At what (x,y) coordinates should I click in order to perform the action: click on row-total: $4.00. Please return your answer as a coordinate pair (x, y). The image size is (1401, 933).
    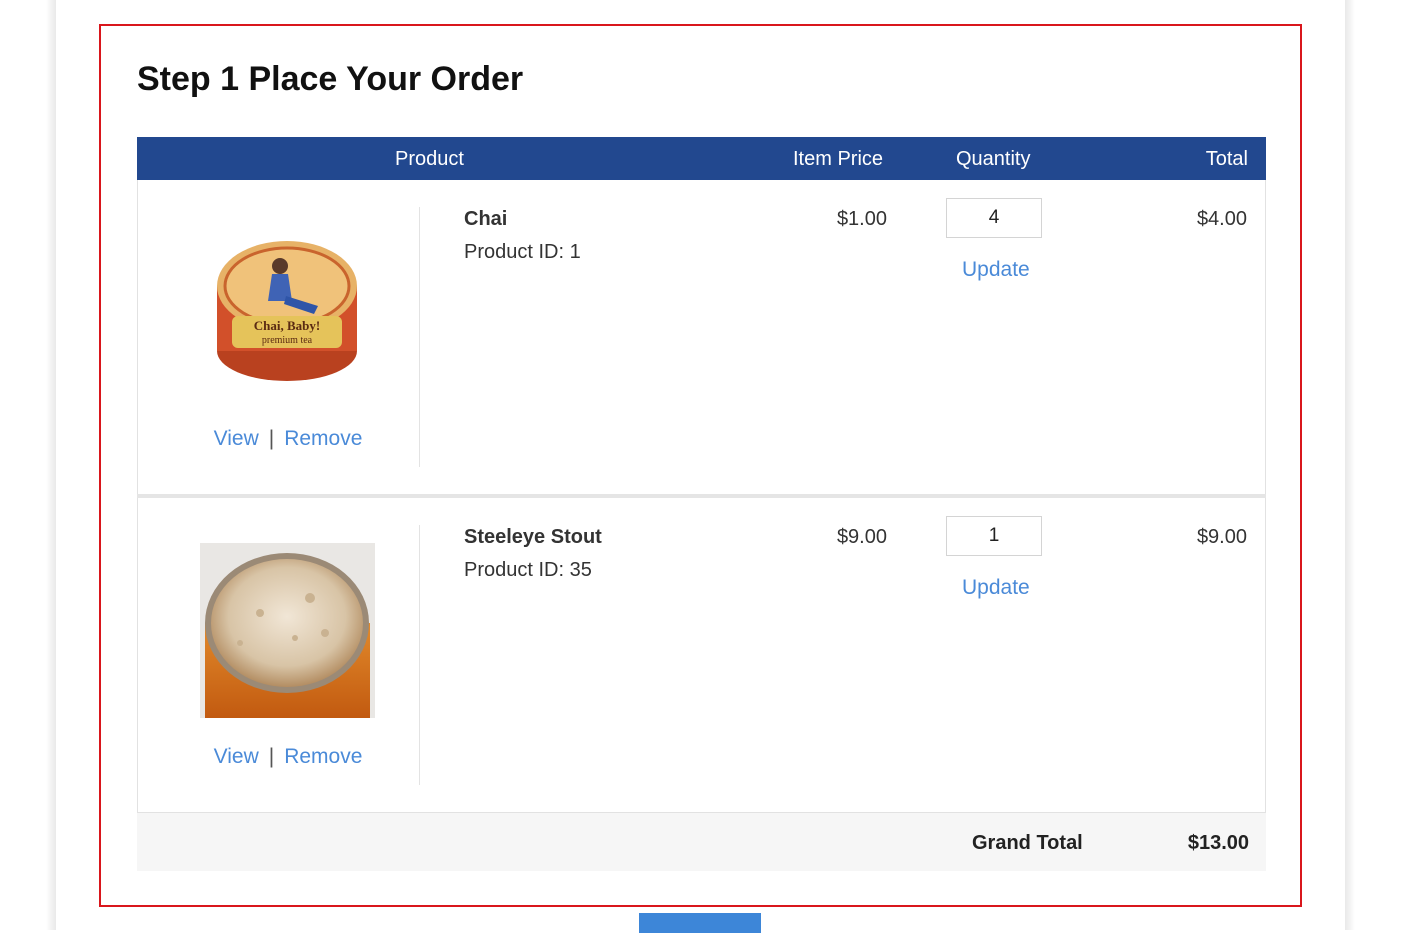
    Looking at the image, I should click on (1221, 219).